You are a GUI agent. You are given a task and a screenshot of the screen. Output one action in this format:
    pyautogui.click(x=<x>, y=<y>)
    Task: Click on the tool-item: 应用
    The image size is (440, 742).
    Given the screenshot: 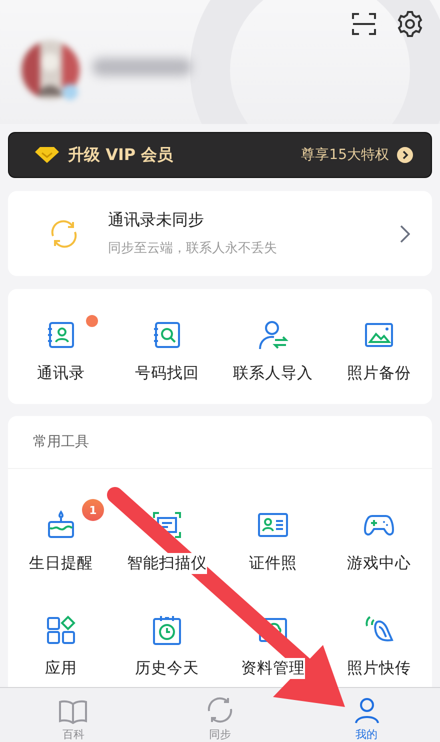 What is the action you would take?
    pyautogui.click(x=61, y=646)
    